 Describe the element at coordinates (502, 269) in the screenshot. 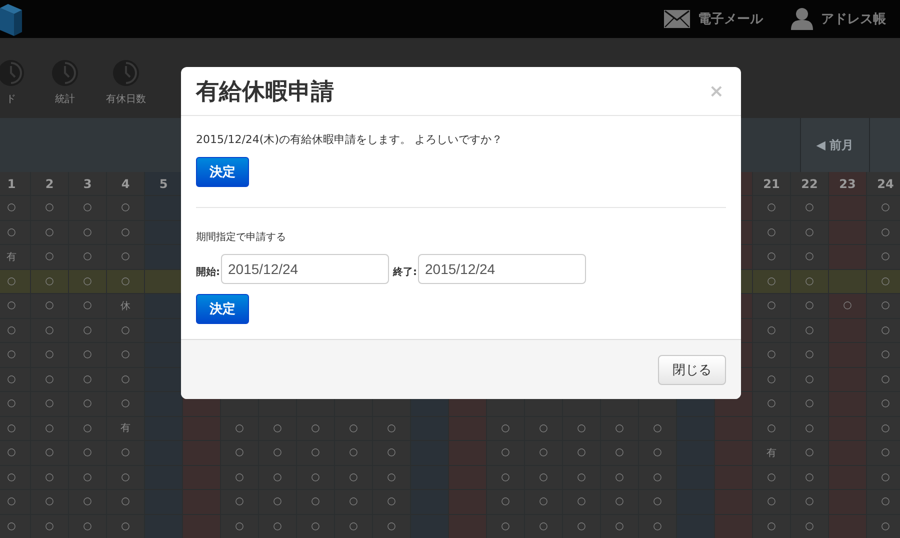

I see `end-date-field: 2015/12/24` at that location.